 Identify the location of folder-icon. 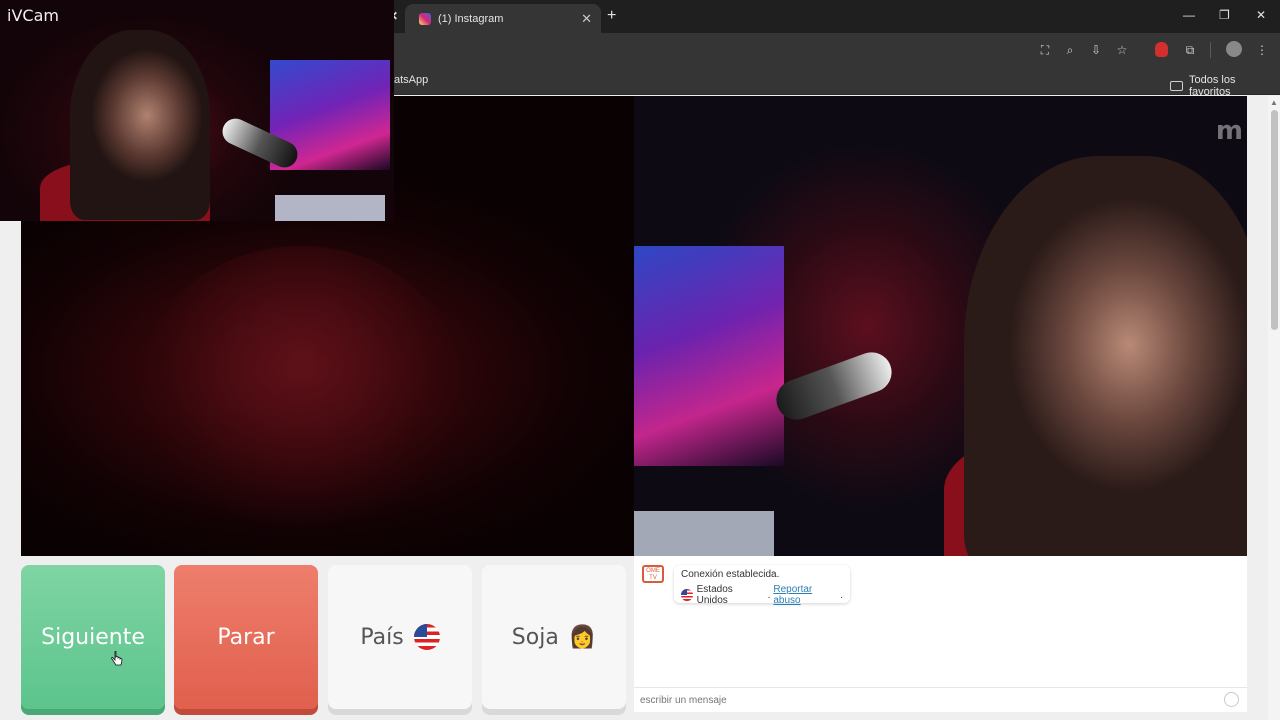
(1176, 86).